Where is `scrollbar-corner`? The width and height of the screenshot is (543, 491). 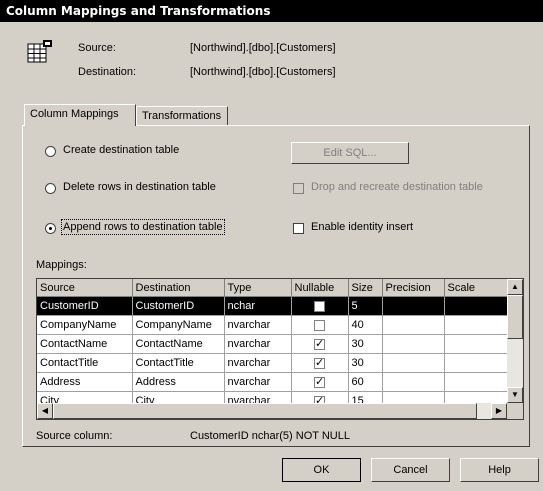 scrollbar-corner is located at coordinates (515, 411).